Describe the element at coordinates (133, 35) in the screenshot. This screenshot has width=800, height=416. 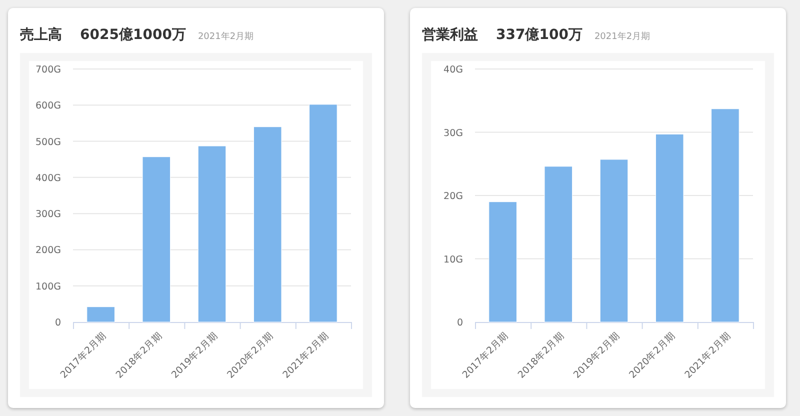
I see `metric-value: 6025億1000万` at that location.